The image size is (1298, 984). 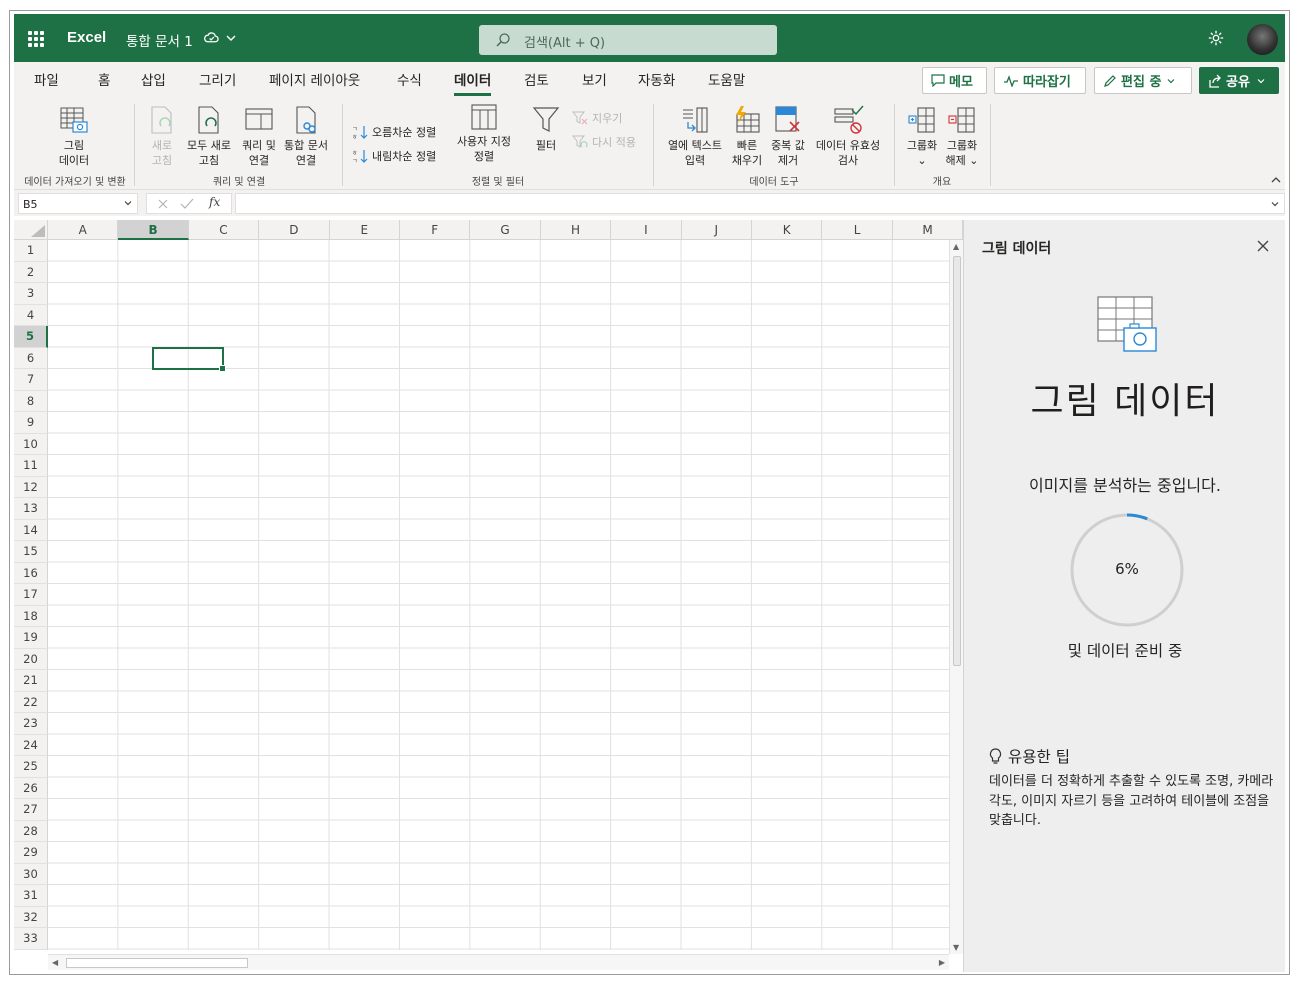 What do you see at coordinates (31, 702) in the screenshot?
I see `row-header: 22` at bounding box center [31, 702].